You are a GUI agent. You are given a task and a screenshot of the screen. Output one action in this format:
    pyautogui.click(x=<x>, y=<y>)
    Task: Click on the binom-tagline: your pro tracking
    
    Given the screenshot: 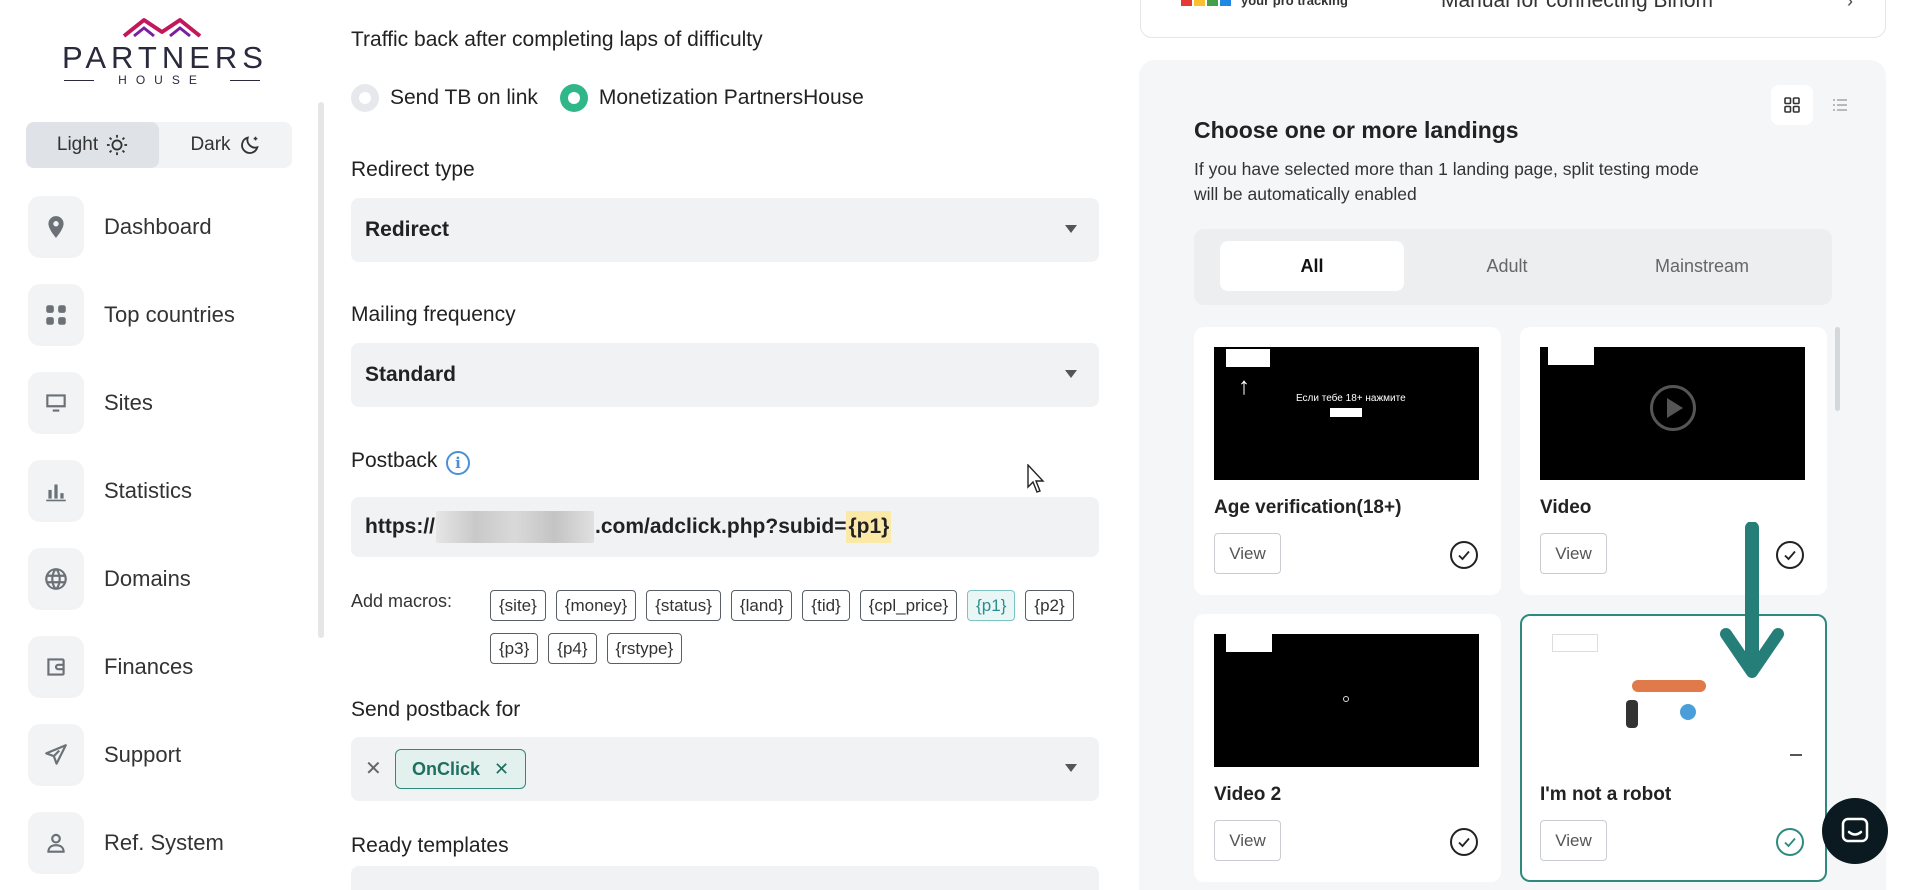 What is the action you would take?
    pyautogui.click(x=1294, y=4)
    